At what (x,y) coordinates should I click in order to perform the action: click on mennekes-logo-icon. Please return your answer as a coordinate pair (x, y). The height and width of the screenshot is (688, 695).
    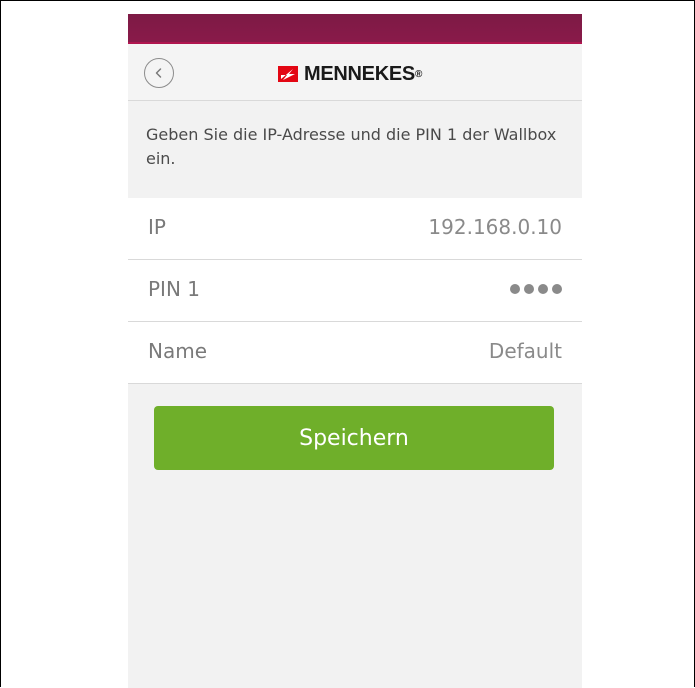
    Looking at the image, I should click on (288, 74).